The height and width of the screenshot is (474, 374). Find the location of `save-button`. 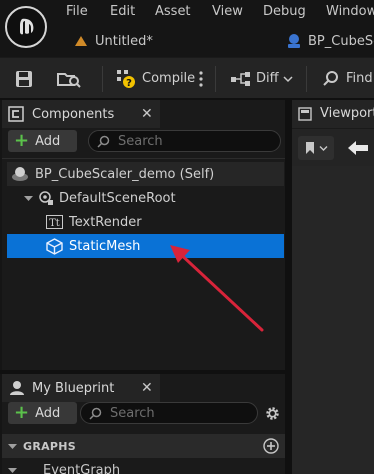

save-button is located at coordinates (24, 78).